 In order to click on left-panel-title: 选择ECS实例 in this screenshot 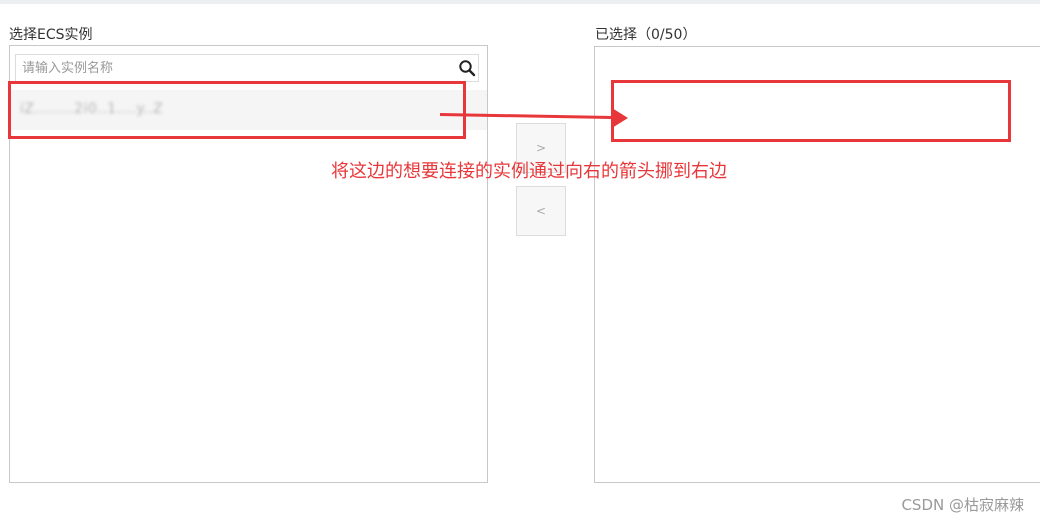, I will do `click(51, 35)`.